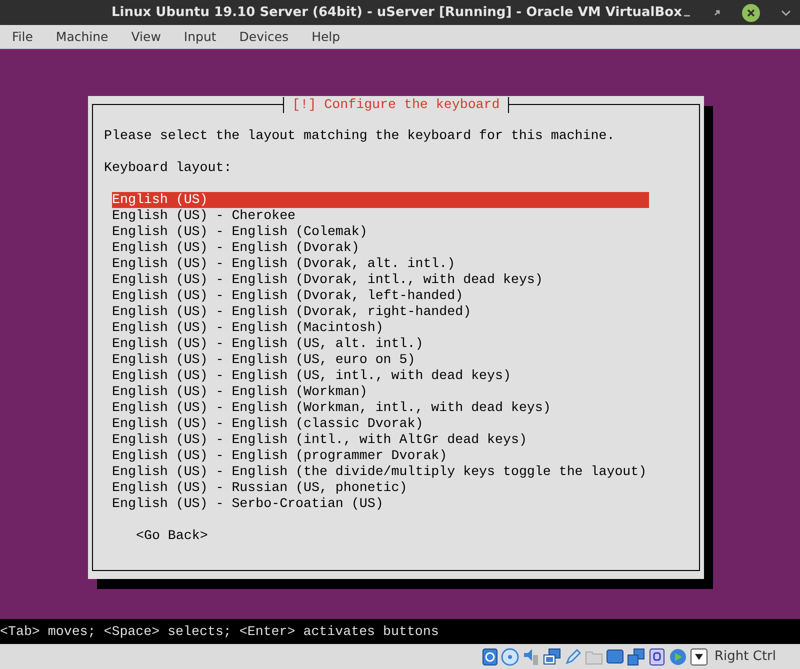  Describe the element at coordinates (326, 36) in the screenshot. I see `menu-item: Help` at that location.